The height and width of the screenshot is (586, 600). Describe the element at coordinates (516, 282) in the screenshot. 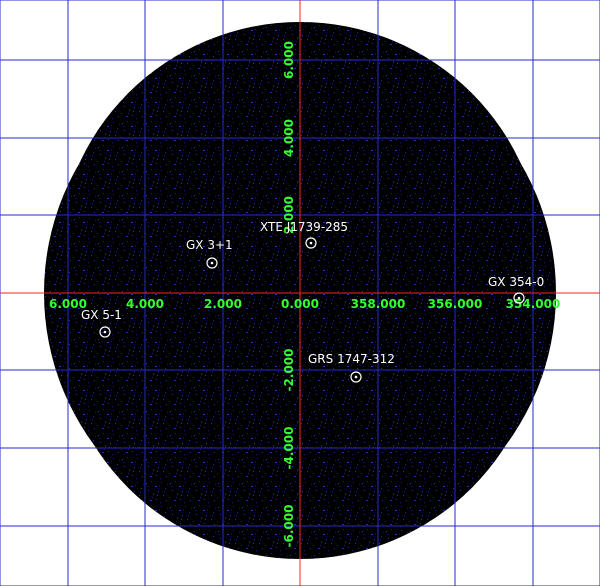

I see `source-label: GX 354-0` at that location.